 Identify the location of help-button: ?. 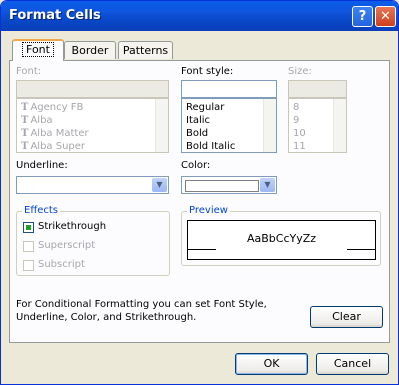
(362, 16).